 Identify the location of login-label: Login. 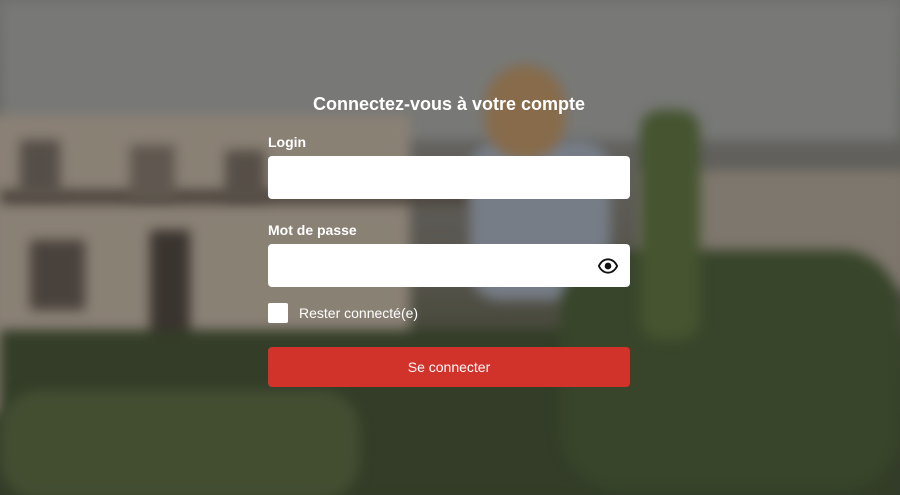
(287, 142).